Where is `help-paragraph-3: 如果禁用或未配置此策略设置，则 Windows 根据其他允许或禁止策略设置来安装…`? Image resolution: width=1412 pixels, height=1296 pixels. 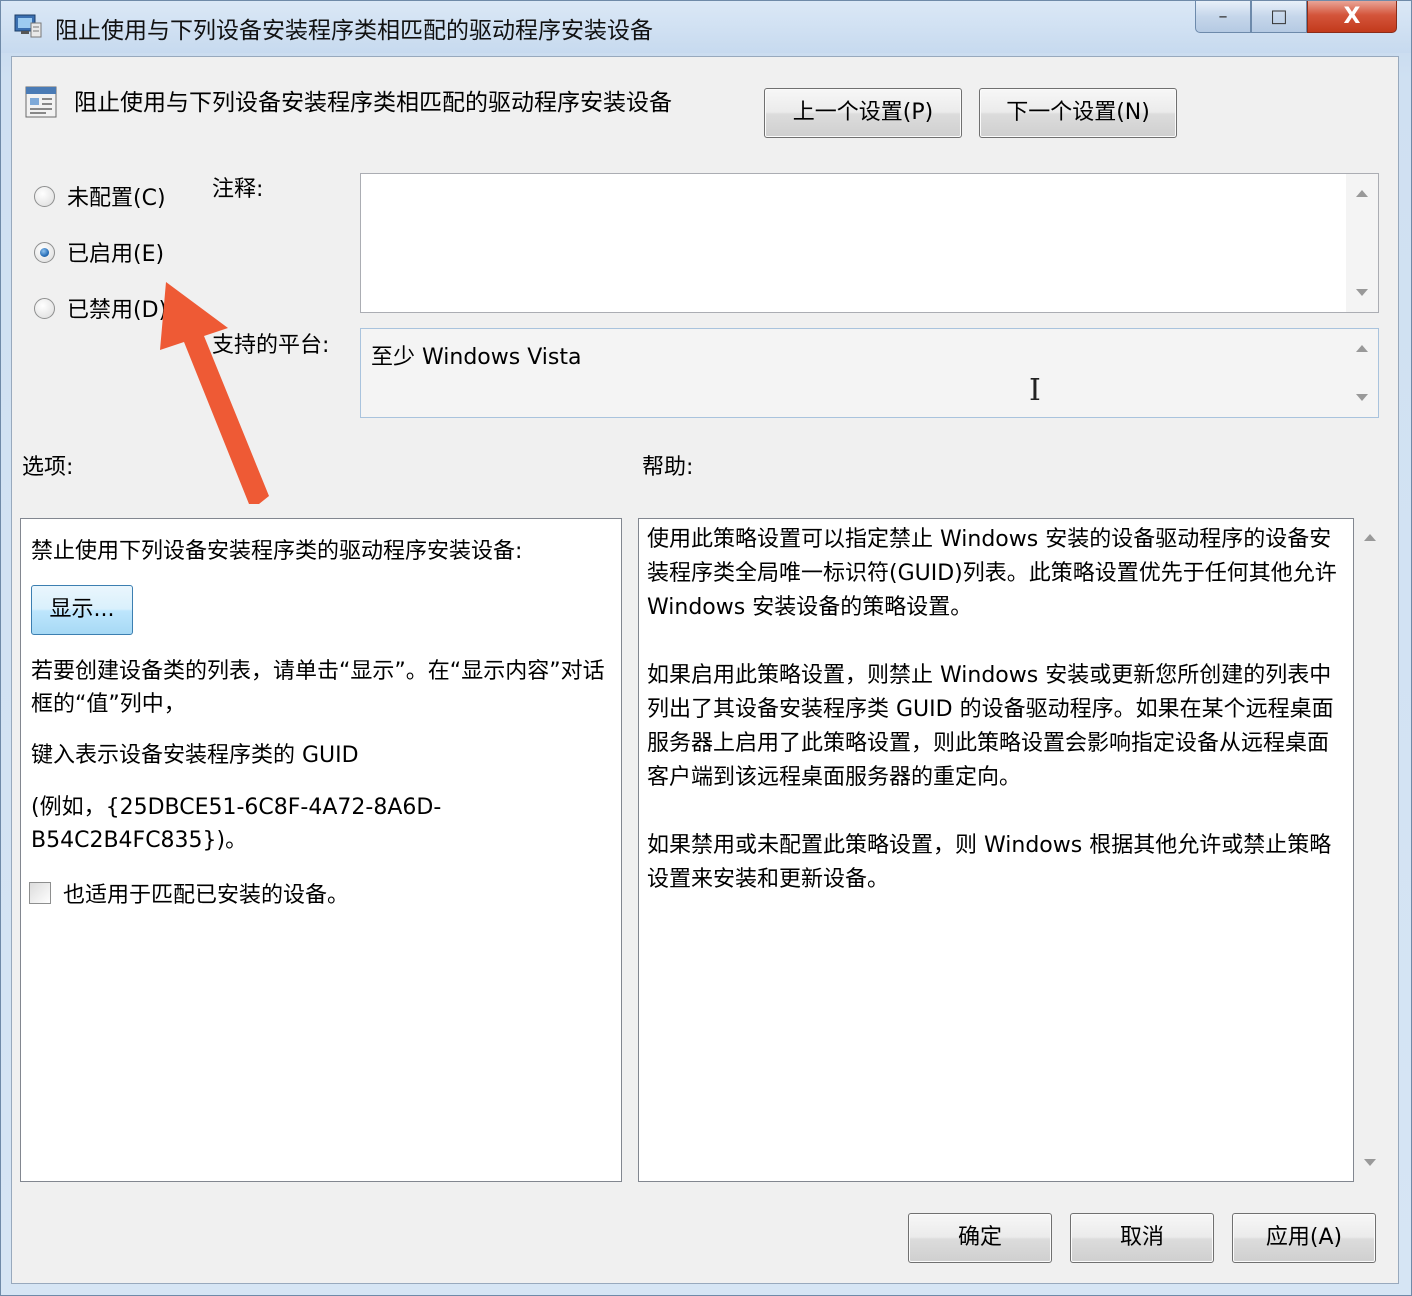 help-paragraph-3: 如果禁用或未配置此策略设置，则 Windows 根据其他允许或禁止策略设置来安装… is located at coordinates (989, 862).